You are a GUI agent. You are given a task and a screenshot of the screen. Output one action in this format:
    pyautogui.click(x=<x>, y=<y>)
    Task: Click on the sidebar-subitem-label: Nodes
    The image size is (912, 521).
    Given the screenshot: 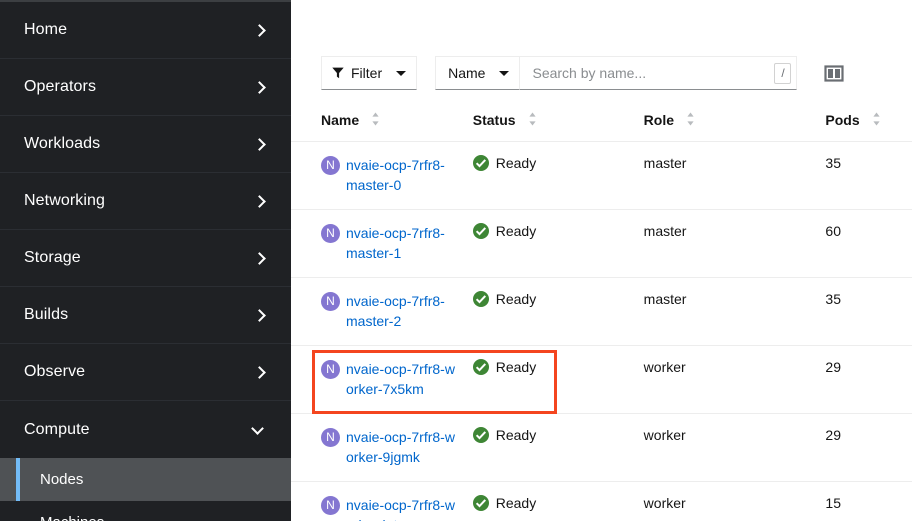 What is the action you would take?
    pyautogui.click(x=62, y=479)
    